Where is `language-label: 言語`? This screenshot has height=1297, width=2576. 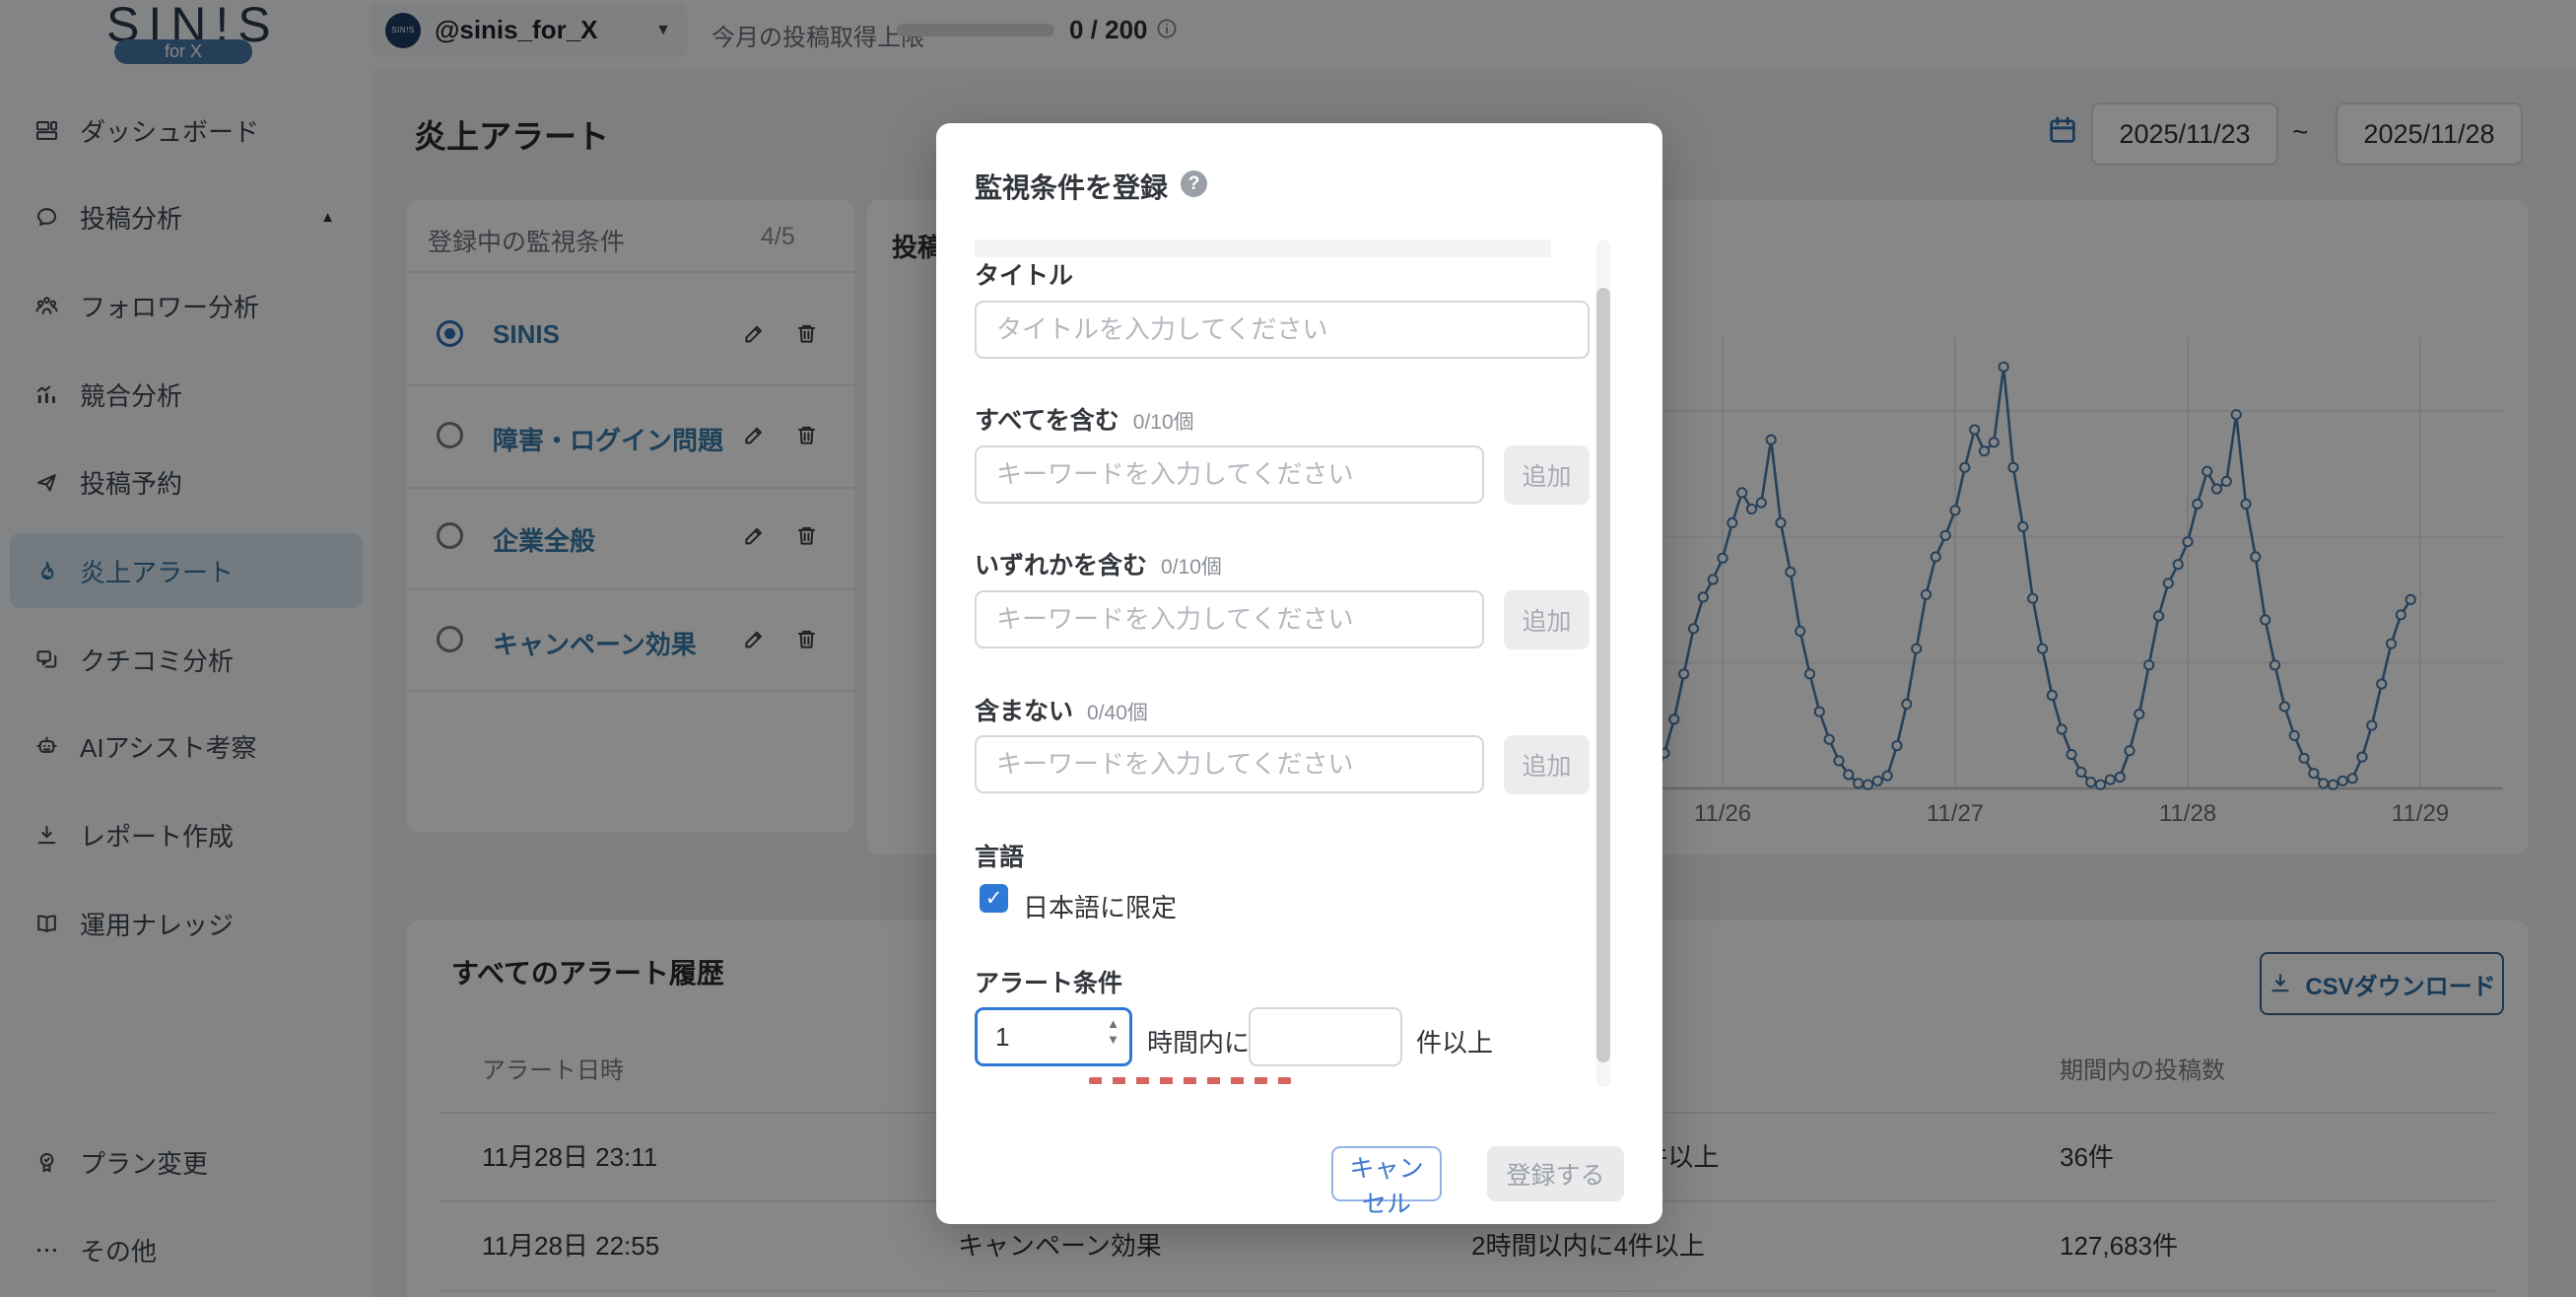
language-label: 言語 is located at coordinates (1000, 857).